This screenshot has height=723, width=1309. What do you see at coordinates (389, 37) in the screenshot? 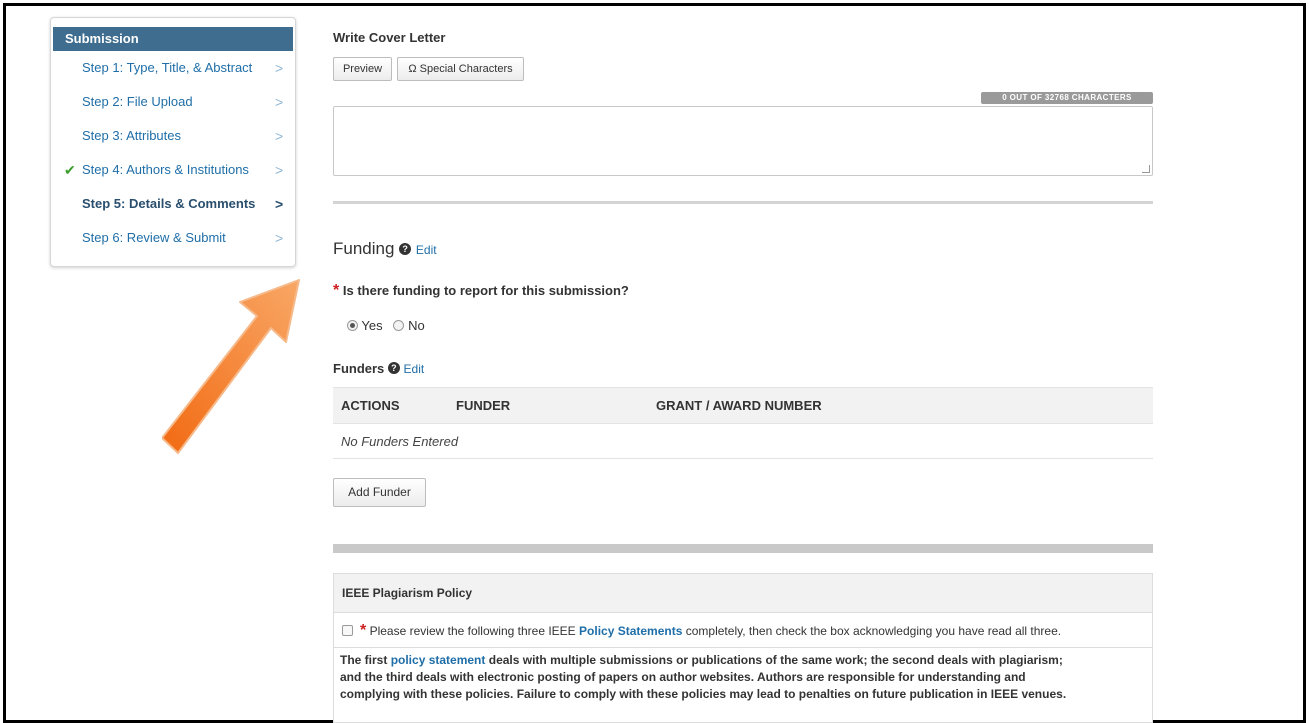
I see `cover-letter-title: Write Cover Letter` at bounding box center [389, 37].